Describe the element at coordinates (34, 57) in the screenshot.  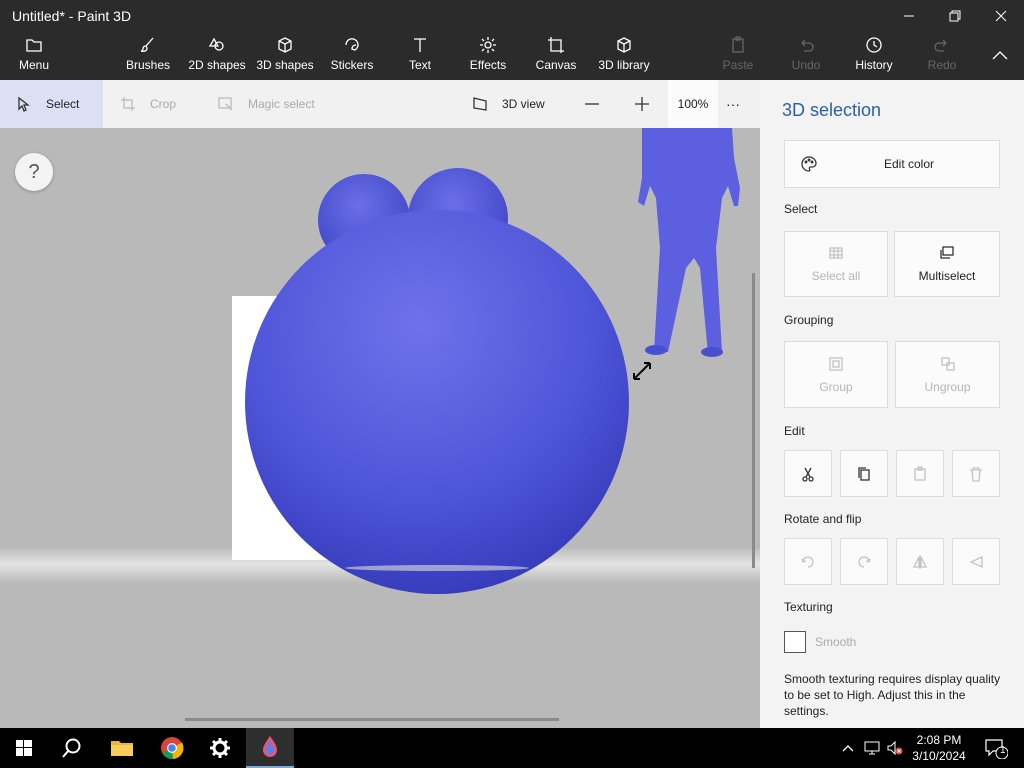
I see `menu-button: Menu` at that location.